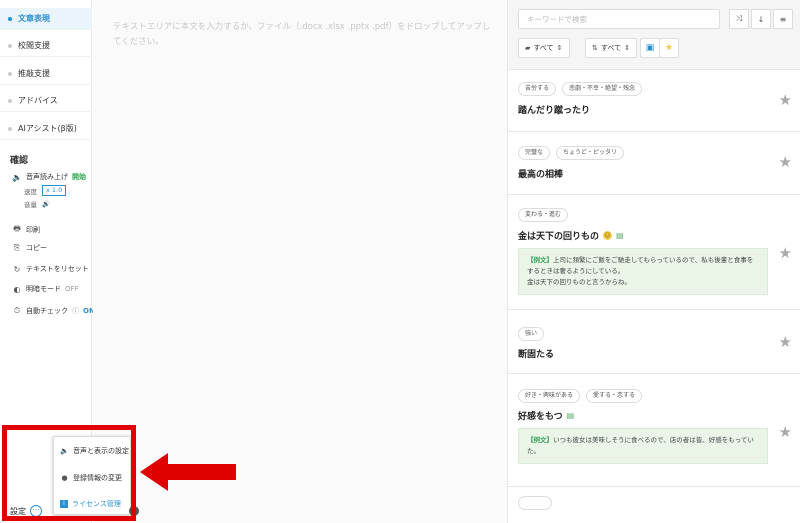 The image size is (800, 523). What do you see at coordinates (26, 230) in the screenshot?
I see `print-button: 🖶 印刷` at bounding box center [26, 230].